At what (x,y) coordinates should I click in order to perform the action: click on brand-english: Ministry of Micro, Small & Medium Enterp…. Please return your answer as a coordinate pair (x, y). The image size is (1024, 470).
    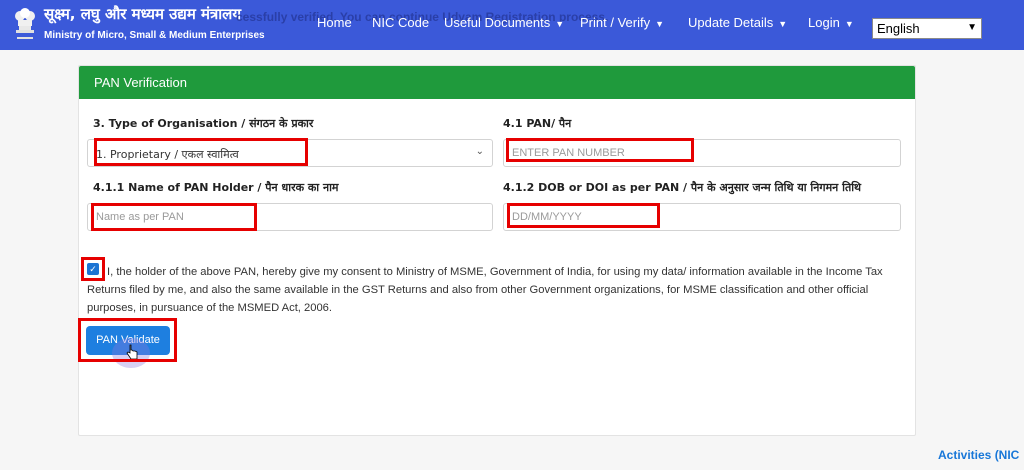
    Looking at the image, I should click on (154, 35).